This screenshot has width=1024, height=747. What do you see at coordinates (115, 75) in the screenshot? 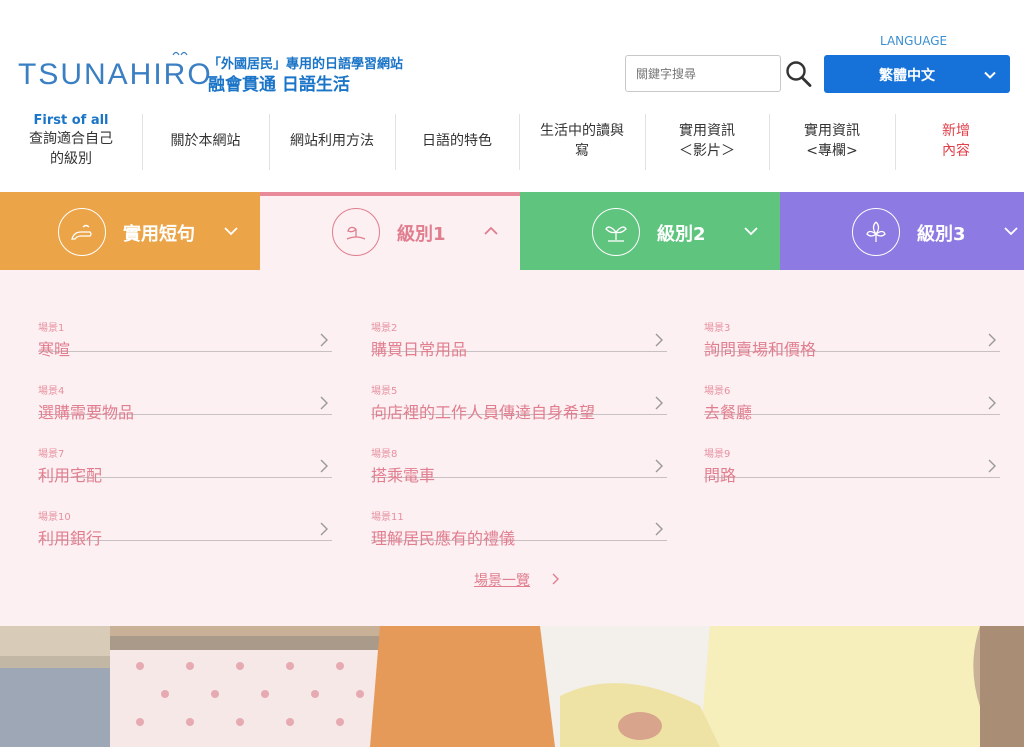
I see `site-logo: TSUNAHIRO` at bounding box center [115, 75].